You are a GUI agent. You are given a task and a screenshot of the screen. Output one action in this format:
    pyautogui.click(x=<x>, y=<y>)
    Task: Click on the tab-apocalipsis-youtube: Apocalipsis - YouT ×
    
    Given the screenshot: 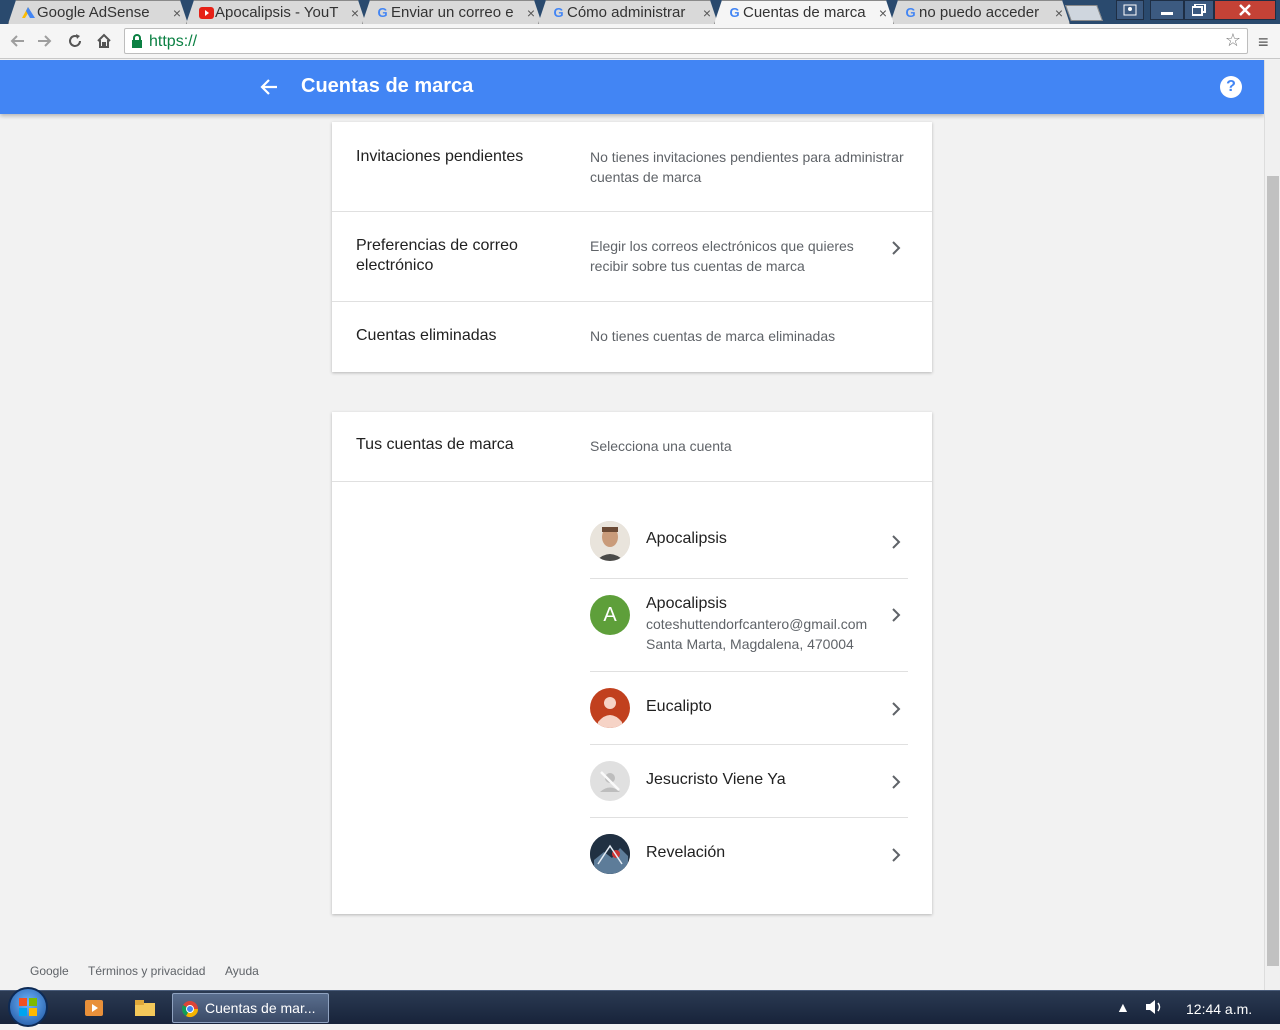 What is the action you would take?
    pyautogui.click(x=276, y=12)
    